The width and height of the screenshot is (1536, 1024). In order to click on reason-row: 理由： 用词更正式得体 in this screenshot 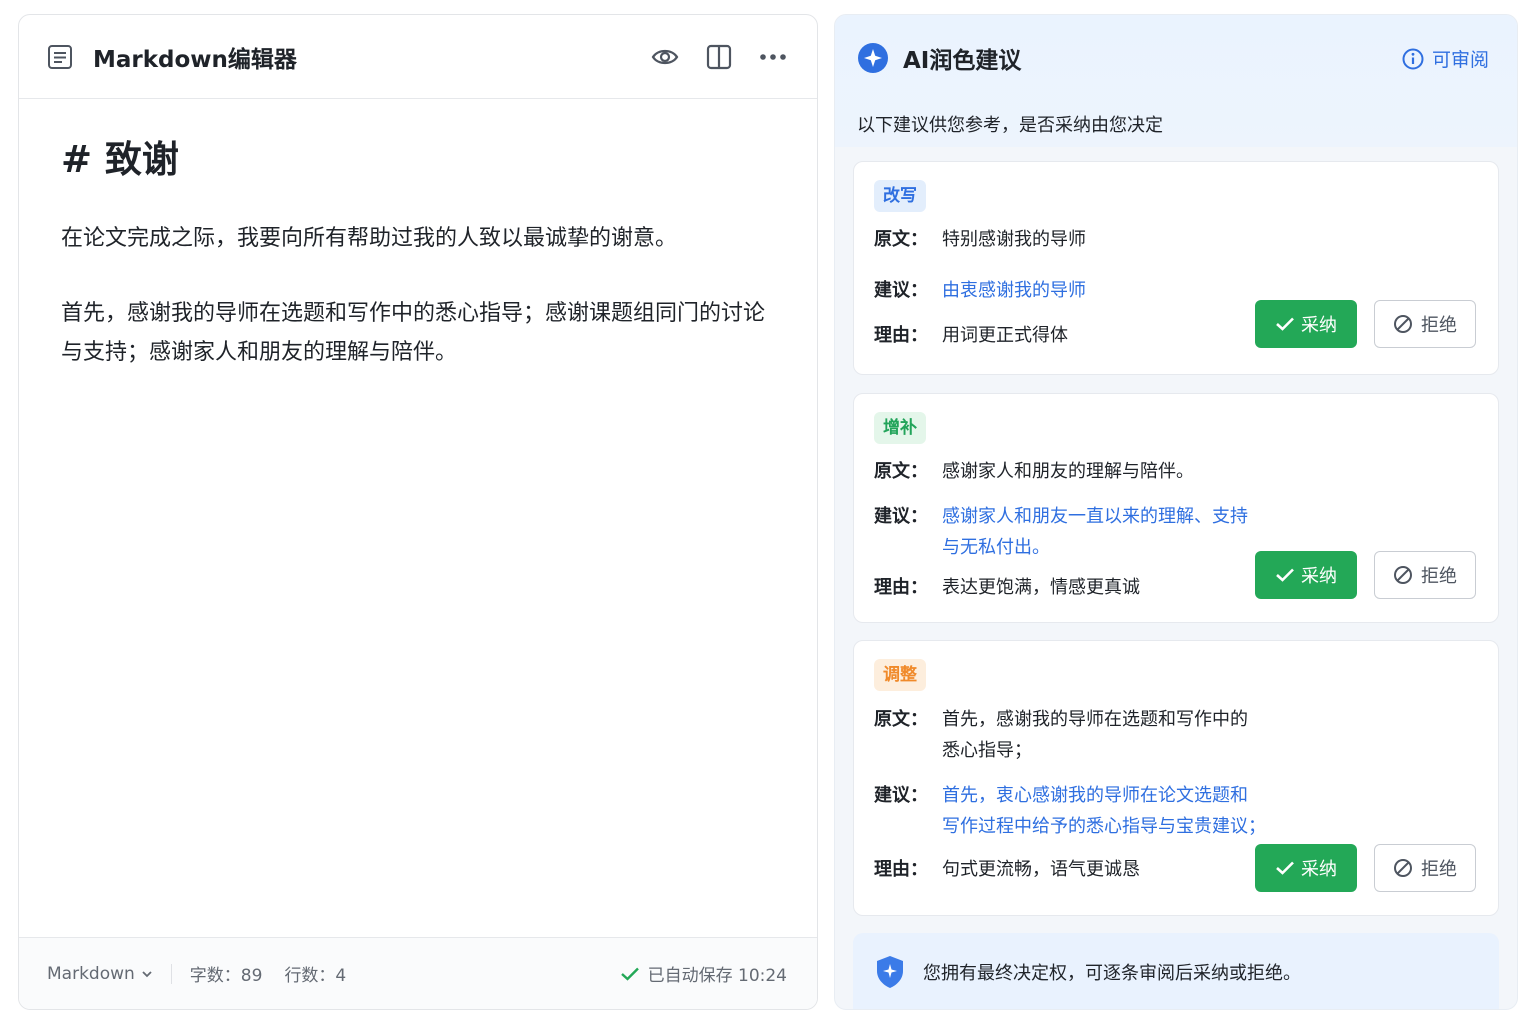, I will do `click(971, 335)`.